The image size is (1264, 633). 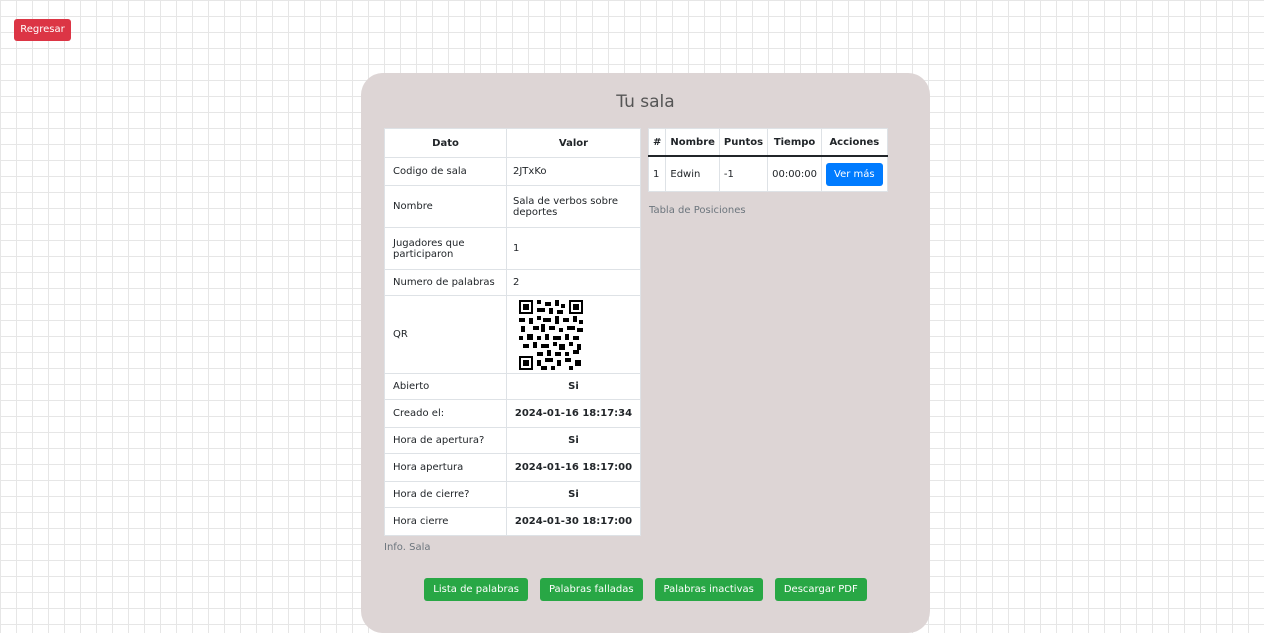 What do you see at coordinates (445, 334) in the screenshot?
I see `row-label: QR` at bounding box center [445, 334].